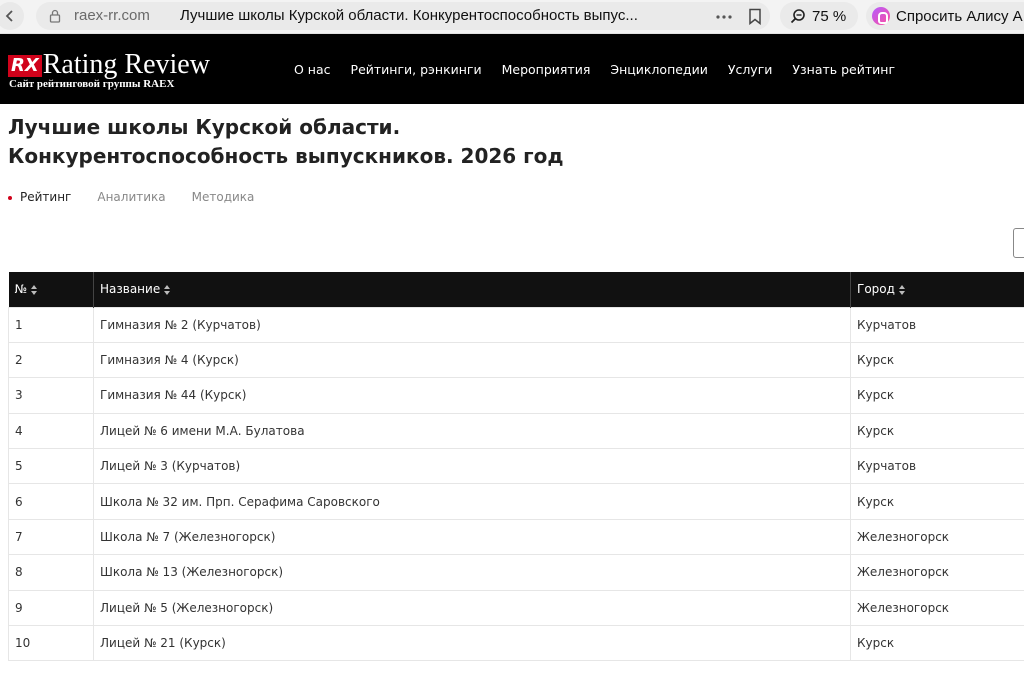 The height and width of the screenshot is (682, 1024). I want to click on more-dots-icon, so click(724, 17).